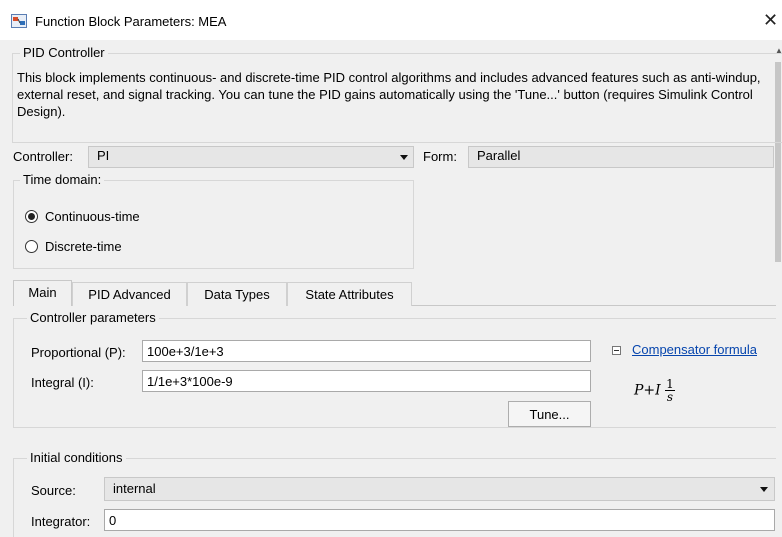  What do you see at coordinates (93, 317) in the screenshot?
I see `controller-parameters-label: Controller parameters` at bounding box center [93, 317].